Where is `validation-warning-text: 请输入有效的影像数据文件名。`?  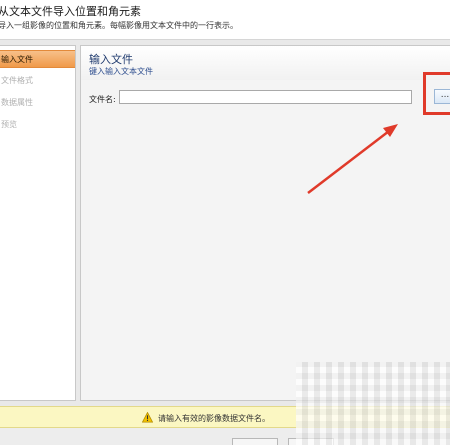 validation-warning-text: 请输入有效的影像数据文件名。 is located at coordinates (214, 418).